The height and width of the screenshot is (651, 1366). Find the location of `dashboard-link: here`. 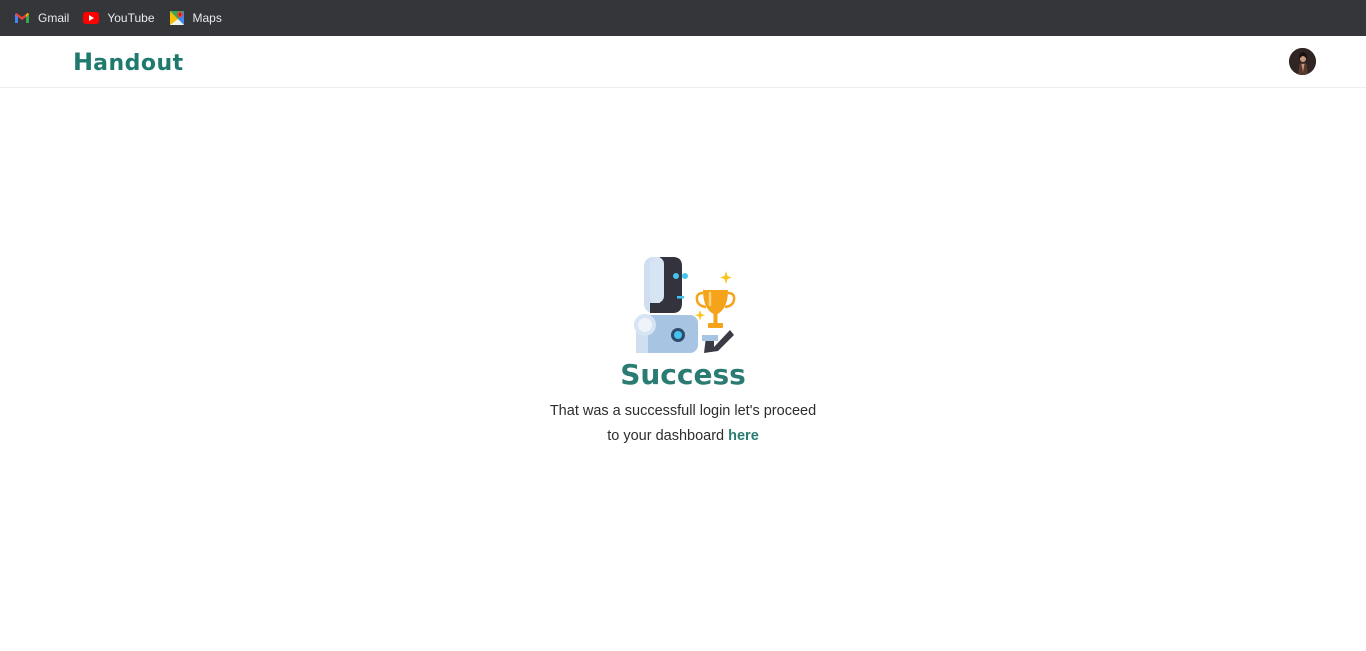

dashboard-link: here is located at coordinates (743, 436).